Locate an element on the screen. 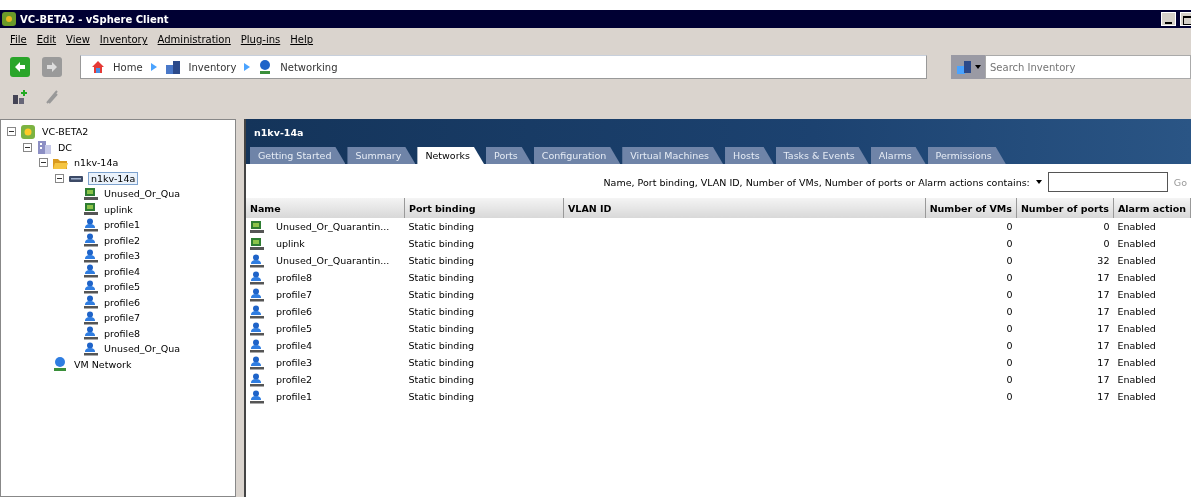  menu-item: File is located at coordinates (18, 39).